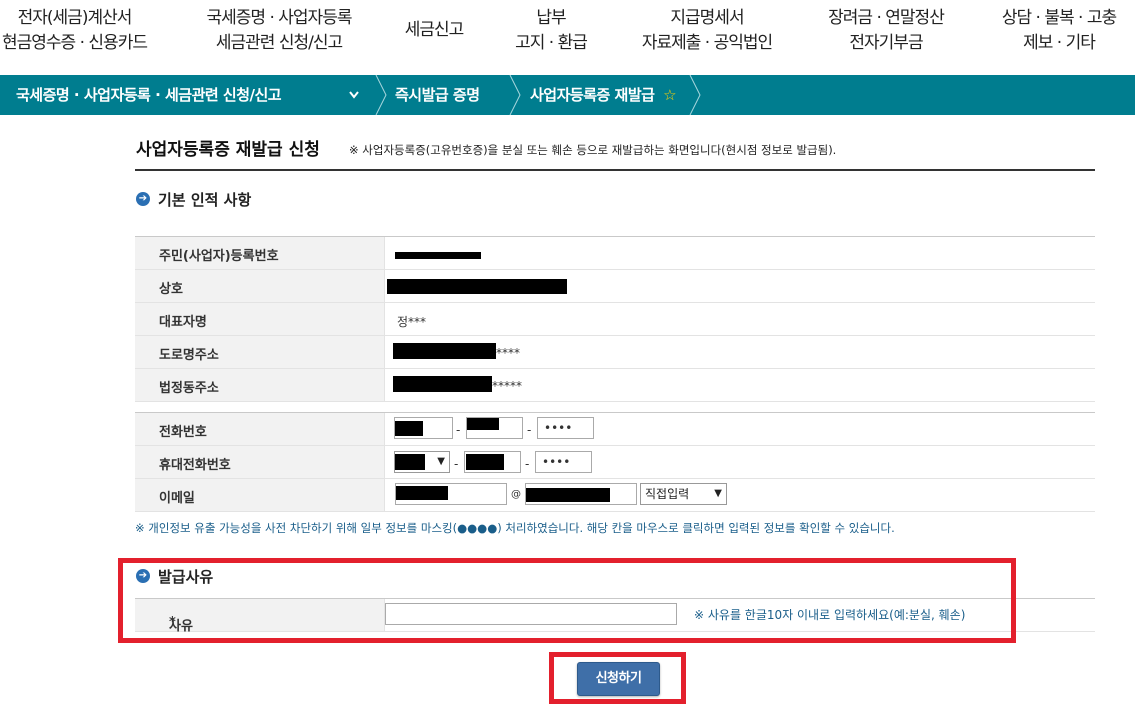 This screenshot has height=704, width=1135. Describe the element at coordinates (1059, 43) in the screenshot. I see `menu-label-line2: 제보 · 기타` at that location.